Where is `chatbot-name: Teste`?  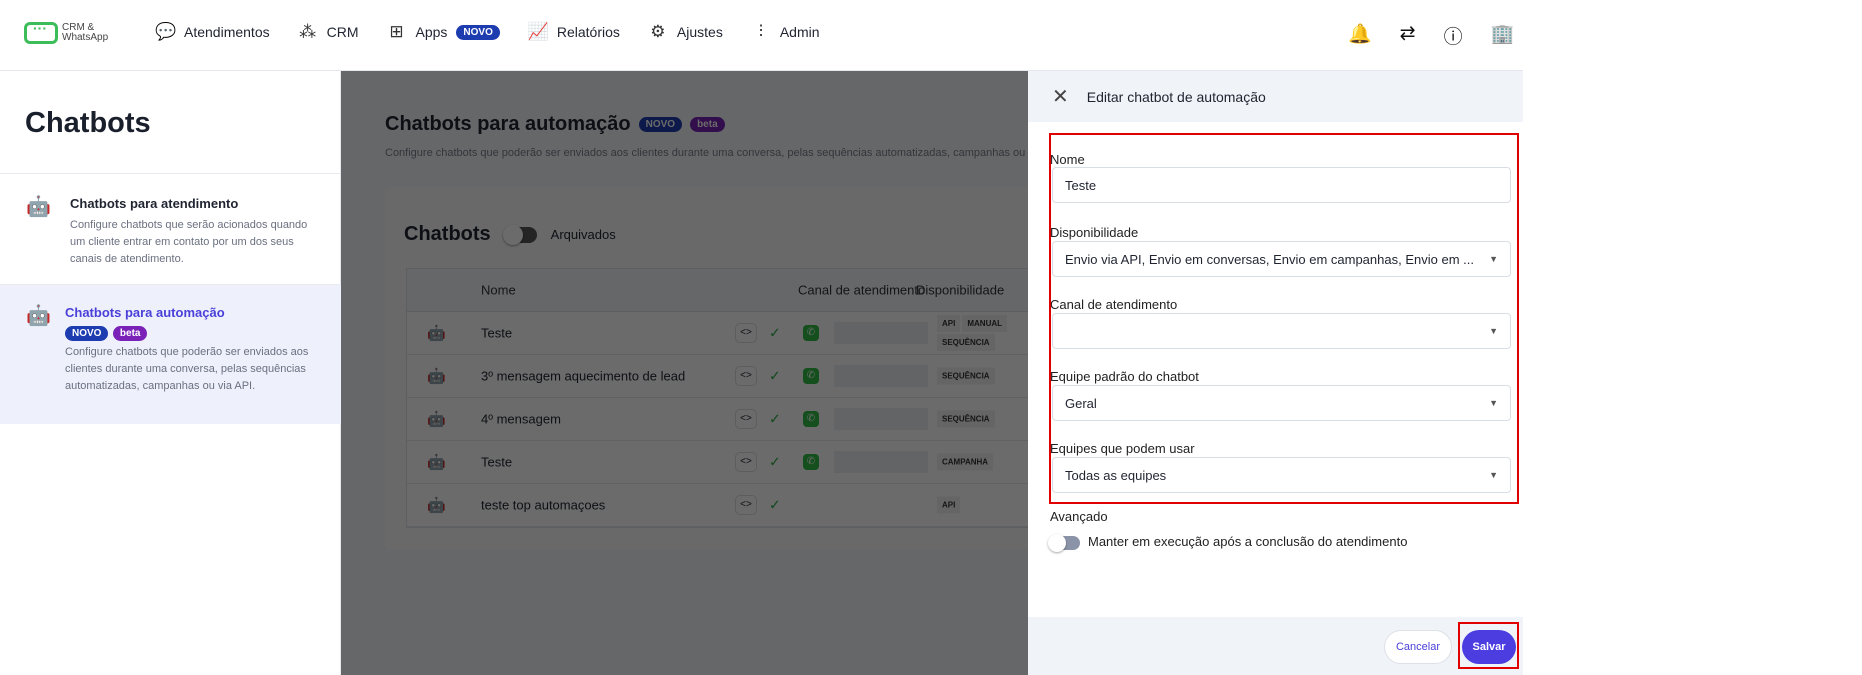
chatbot-name: Teste is located at coordinates (497, 333).